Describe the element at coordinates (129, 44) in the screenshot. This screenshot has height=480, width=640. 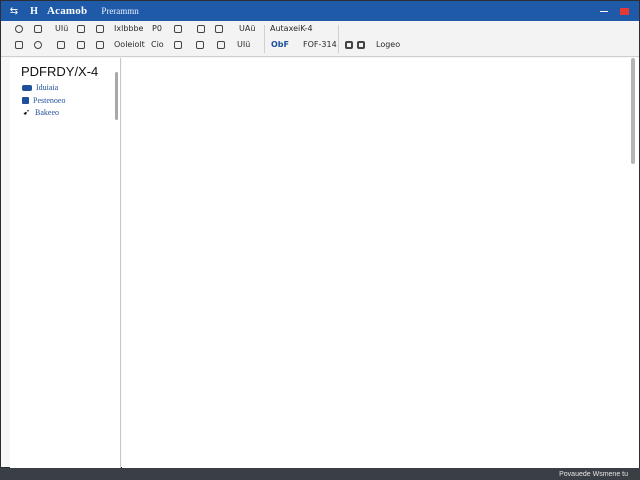
I see `toolbar-text-6: Ooleiolt` at that location.